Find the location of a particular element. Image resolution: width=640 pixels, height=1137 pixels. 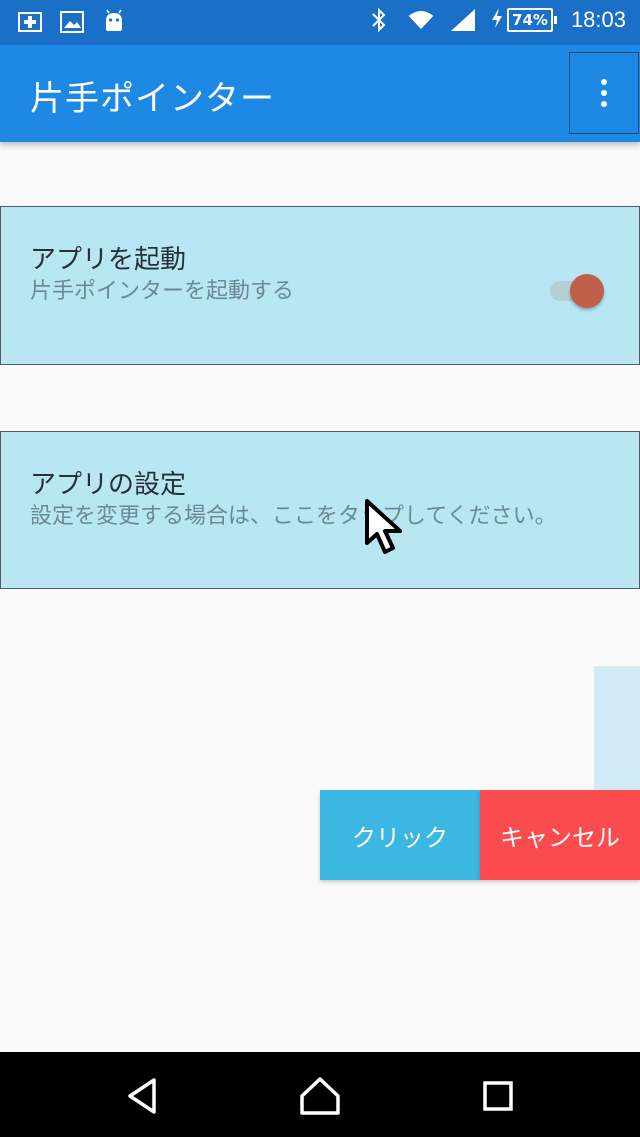

status-bar: 74% 18:03 is located at coordinates (320, 22).